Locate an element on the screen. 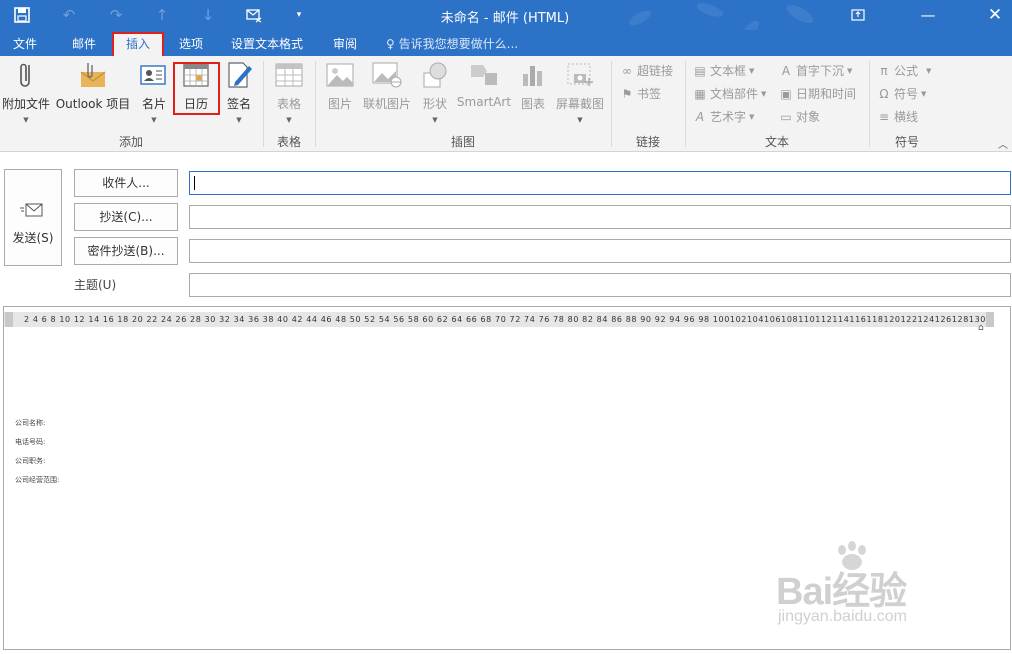 This screenshot has width=1012, height=654. quick-parts-label: 文档部件 is located at coordinates (734, 94).